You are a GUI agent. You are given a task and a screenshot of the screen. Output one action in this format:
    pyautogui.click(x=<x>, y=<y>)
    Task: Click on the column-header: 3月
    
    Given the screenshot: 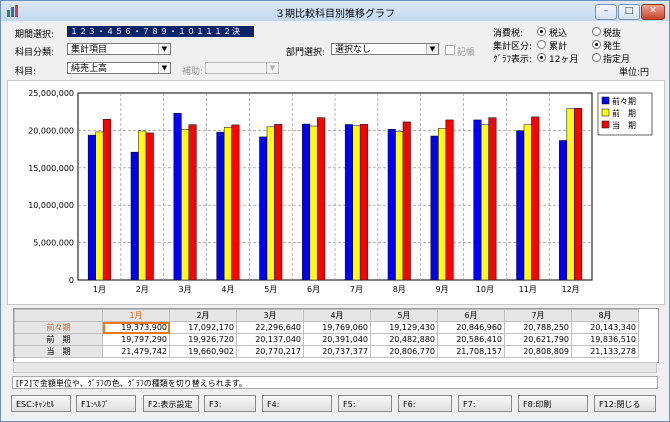 What is the action you would take?
    pyautogui.click(x=270, y=315)
    